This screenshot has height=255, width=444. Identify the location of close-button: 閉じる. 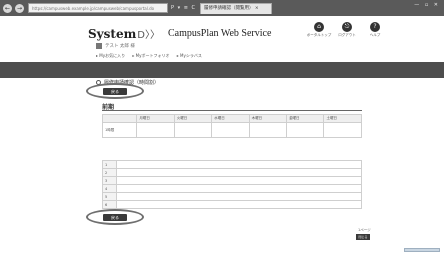
(363, 237).